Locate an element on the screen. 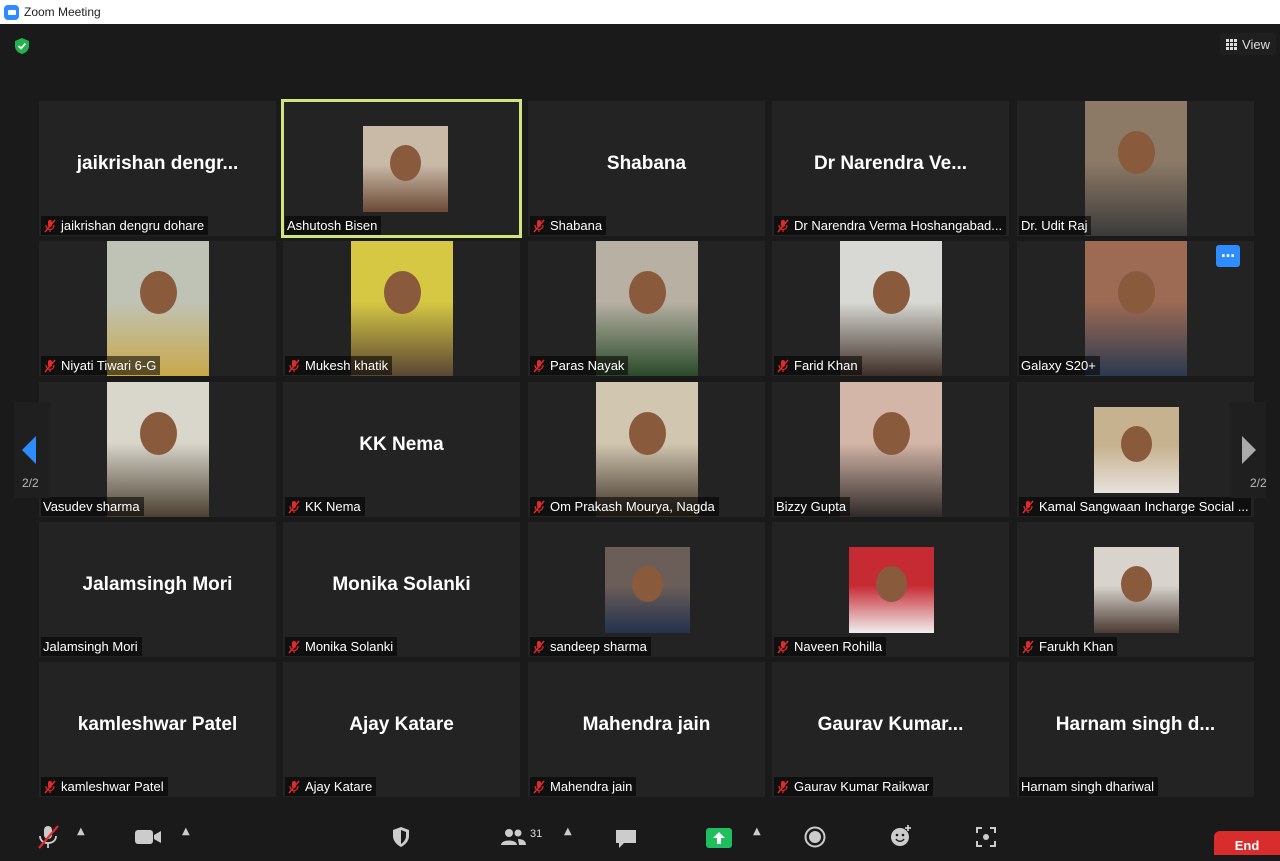 The width and height of the screenshot is (1280, 861). page-indicator-left: 2/2 is located at coordinates (30, 483).